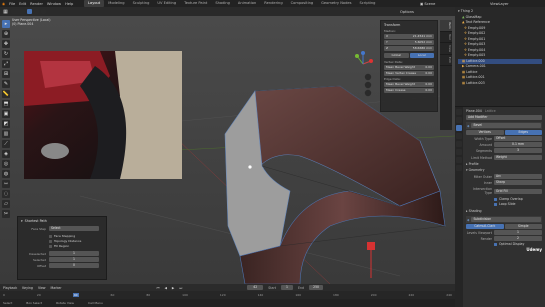 The height and width of the screenshot is (307, 545). Describe the element at coordinates (12, 4) in the screenshot. I see `menu-file: File` at that location.